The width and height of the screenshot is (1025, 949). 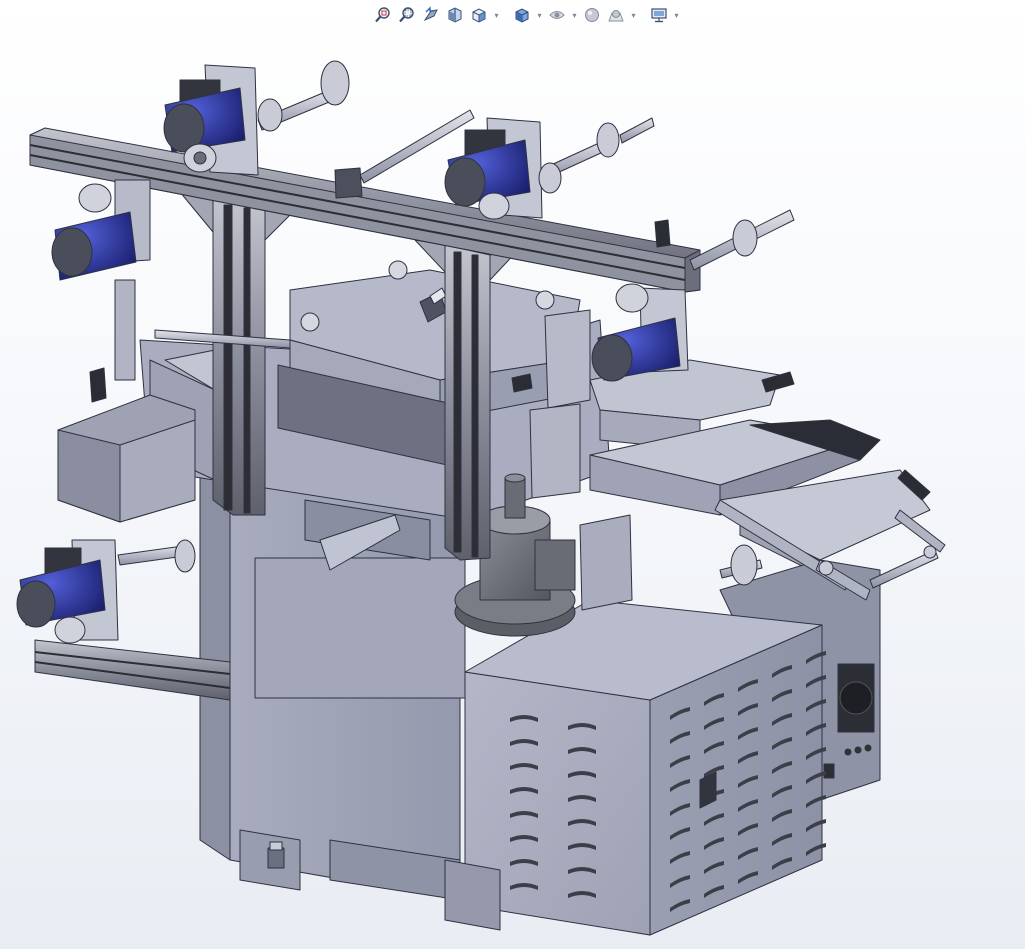 I want to click on hide-show-items-button, so click(x=557, y=15).